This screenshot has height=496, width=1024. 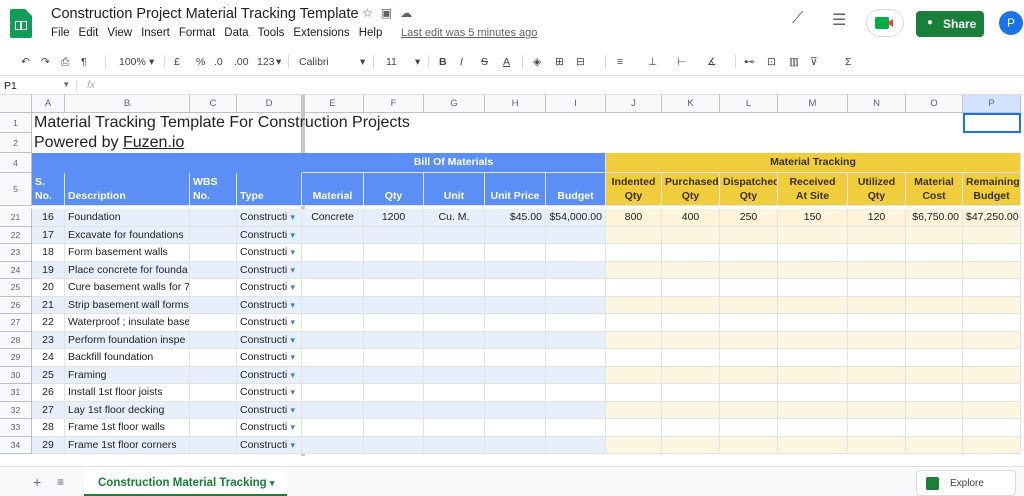 What do you see at coordinates (10, 86) in the screenshot?
I see `name-box: P1` at bounding box center [10, 86].